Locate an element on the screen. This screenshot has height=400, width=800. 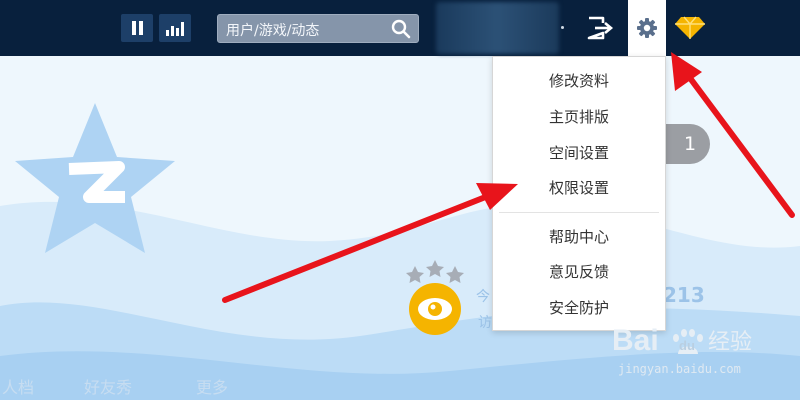
pause-button is located at coordinates (137, 28).